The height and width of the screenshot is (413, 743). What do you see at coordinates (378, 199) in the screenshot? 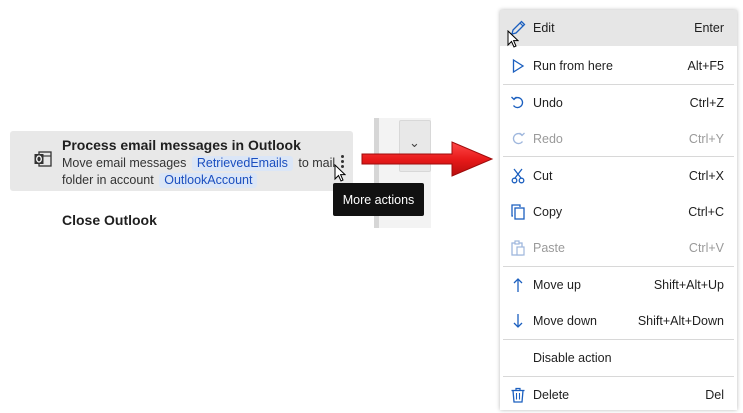
I see `more-actions-tooltip: More actions` at bounding box center [378, 199].